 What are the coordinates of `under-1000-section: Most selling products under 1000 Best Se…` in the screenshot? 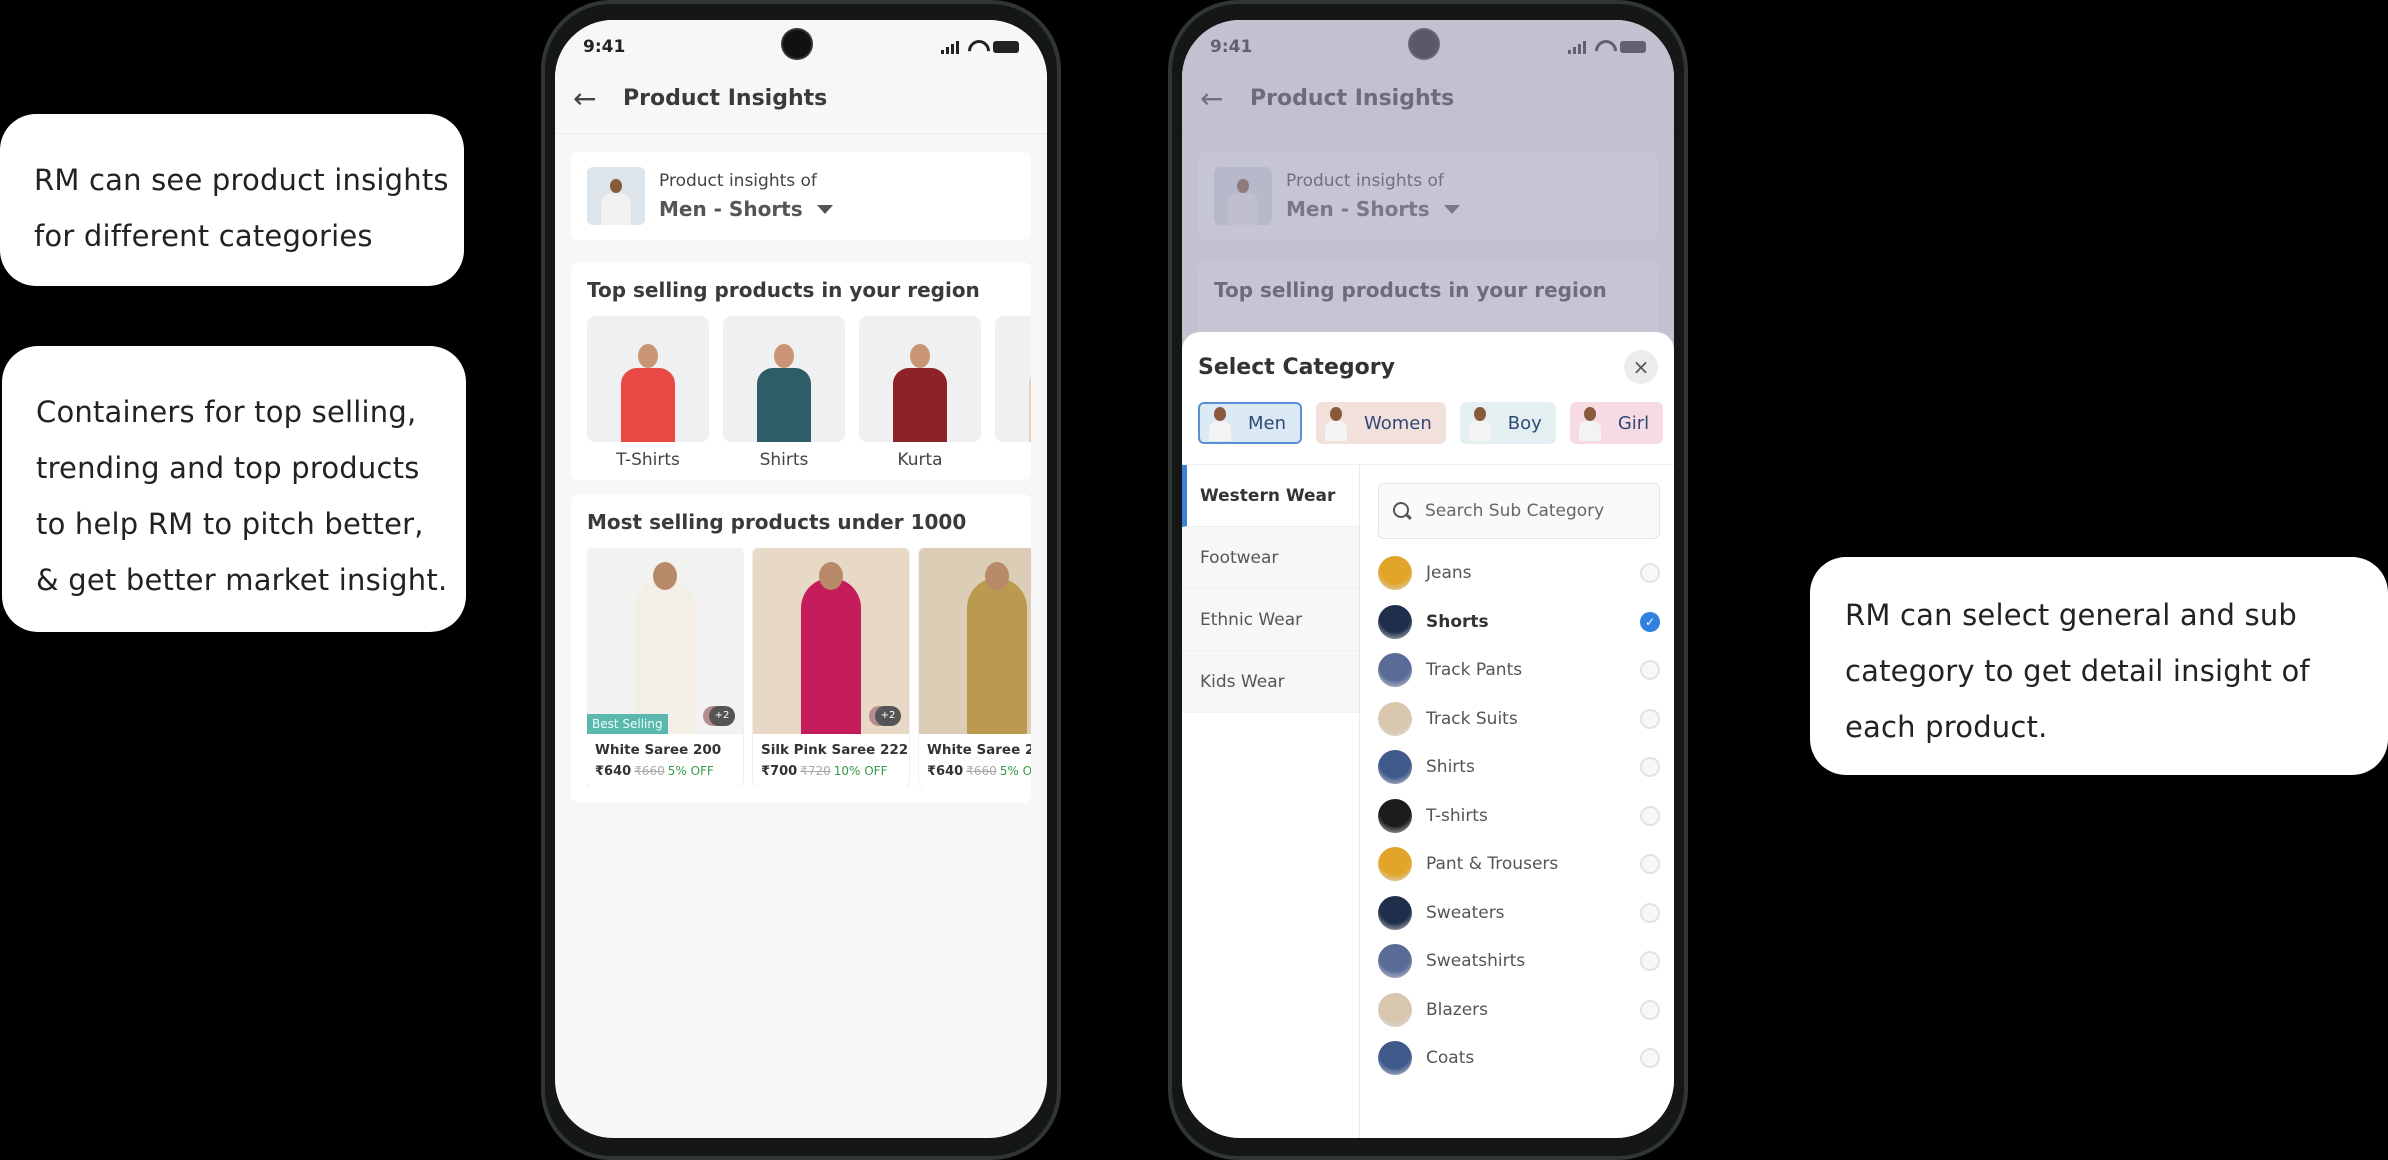 It's located at (801, 648).